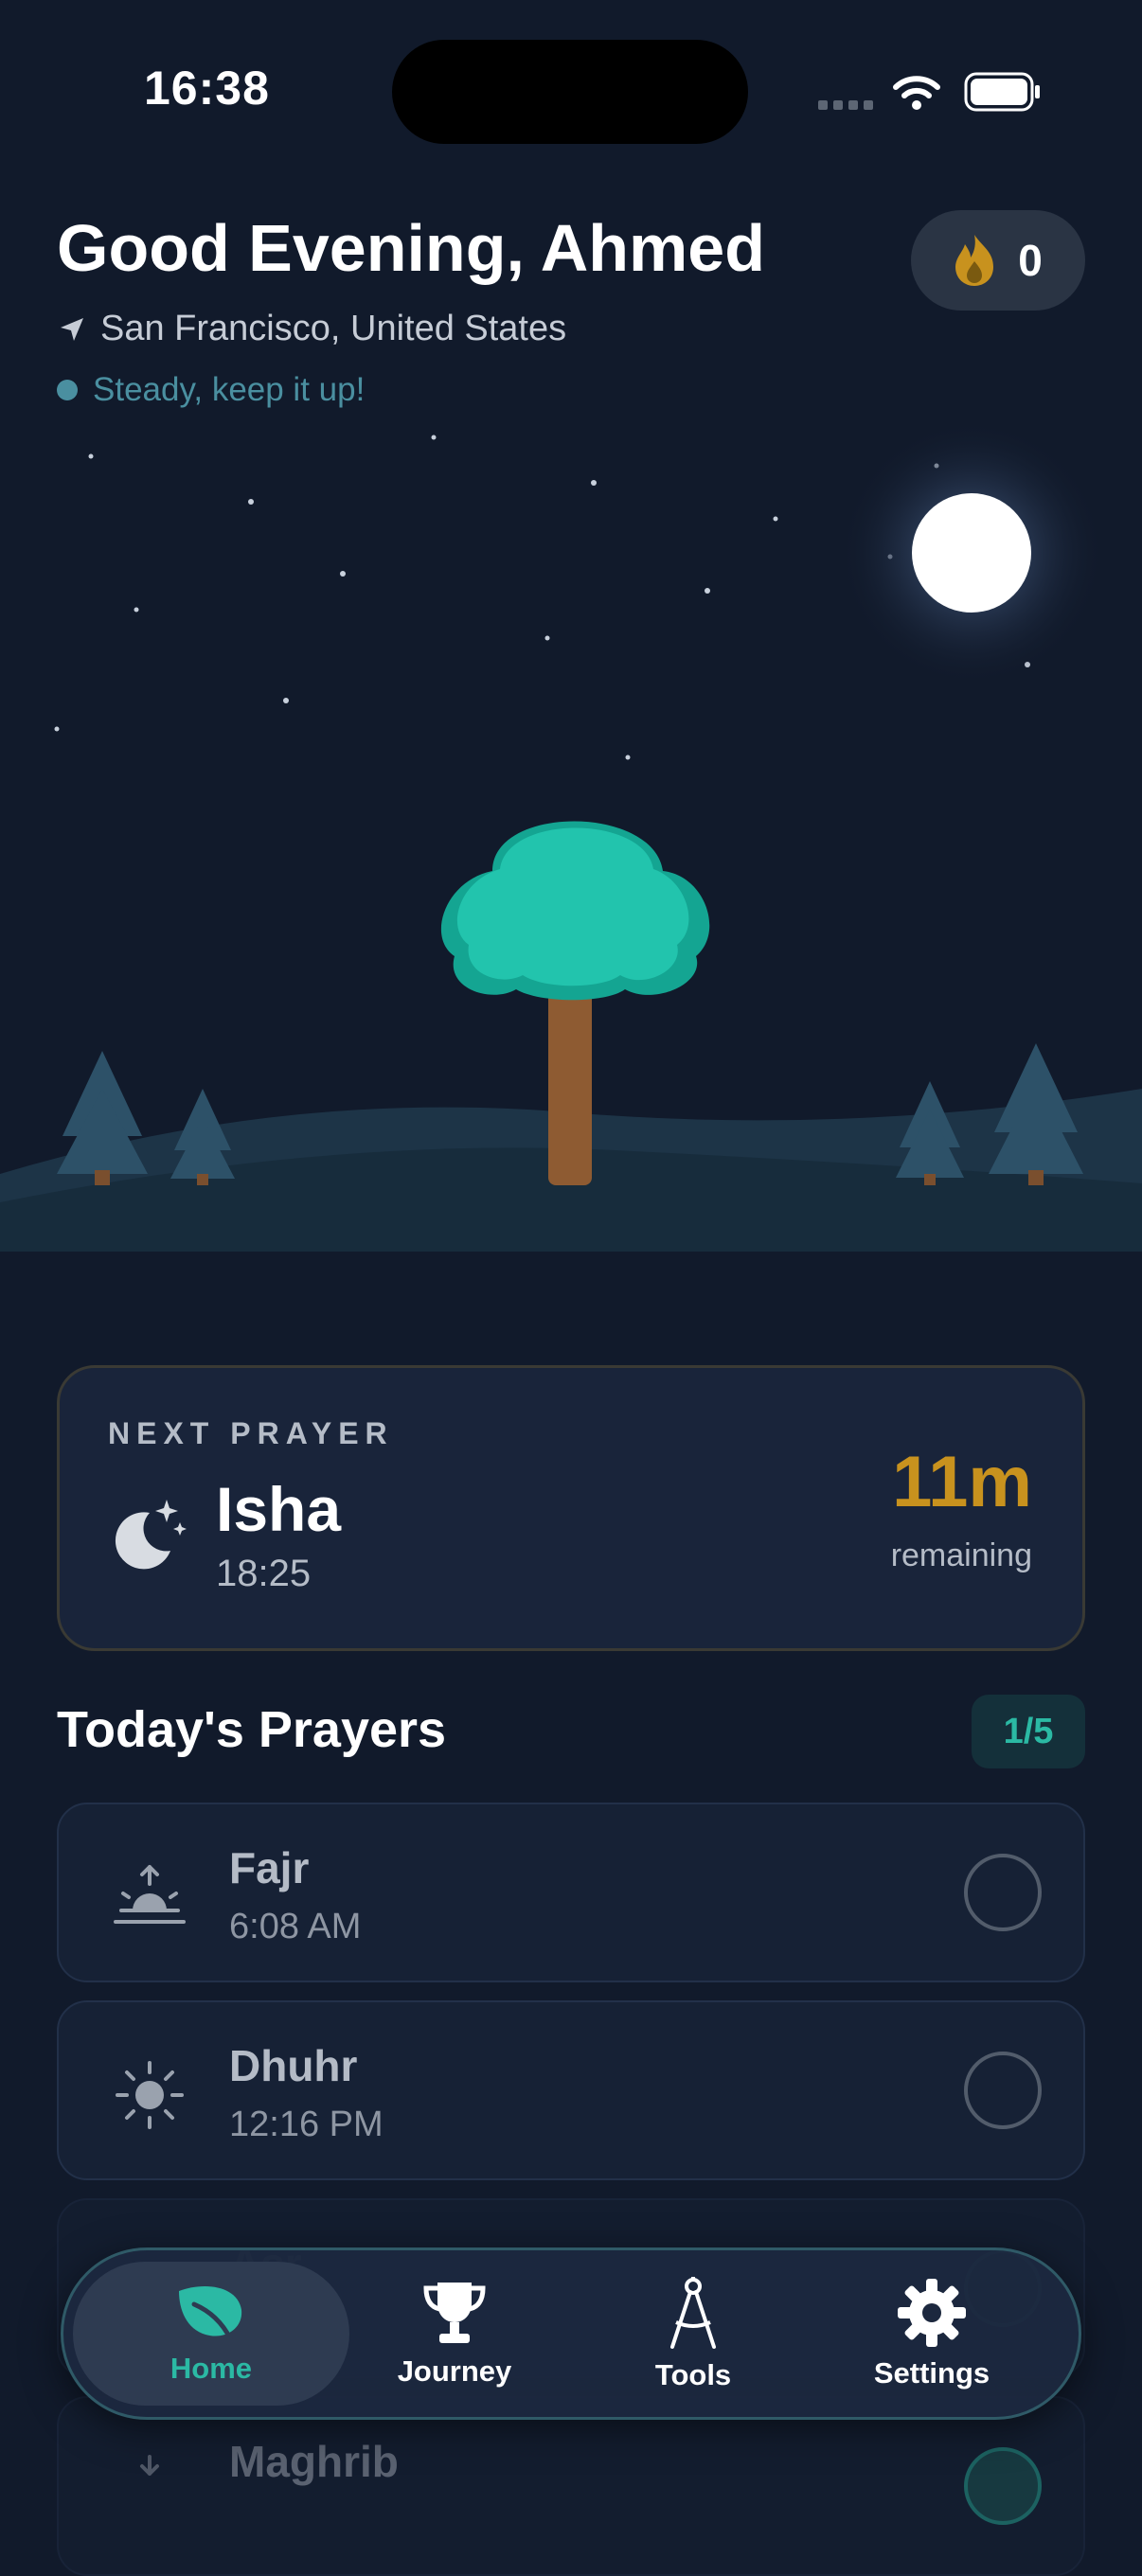 The width and height of the screenshot is (1142, 2576). I want to click on next-prayer-time: 18:25, so click(264, 1574).